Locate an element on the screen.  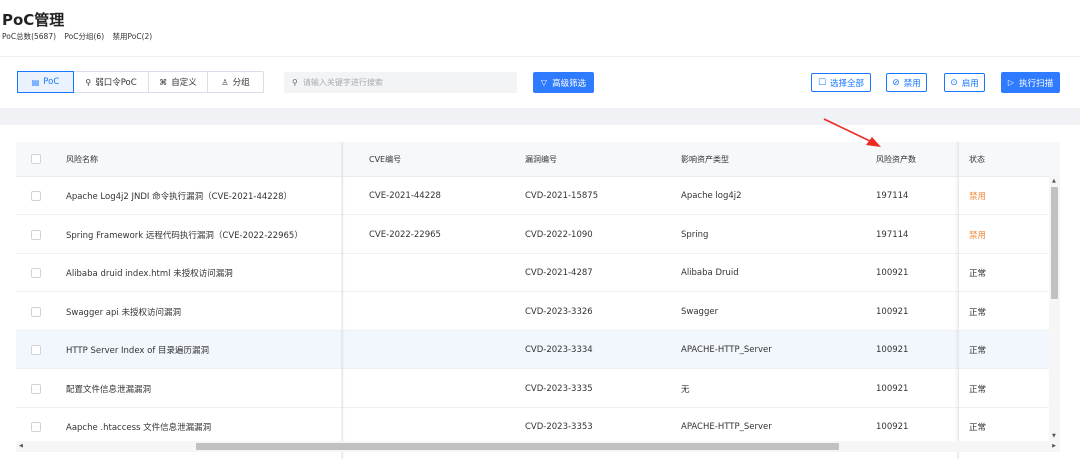
search-input is located at coordinates (397, 82).